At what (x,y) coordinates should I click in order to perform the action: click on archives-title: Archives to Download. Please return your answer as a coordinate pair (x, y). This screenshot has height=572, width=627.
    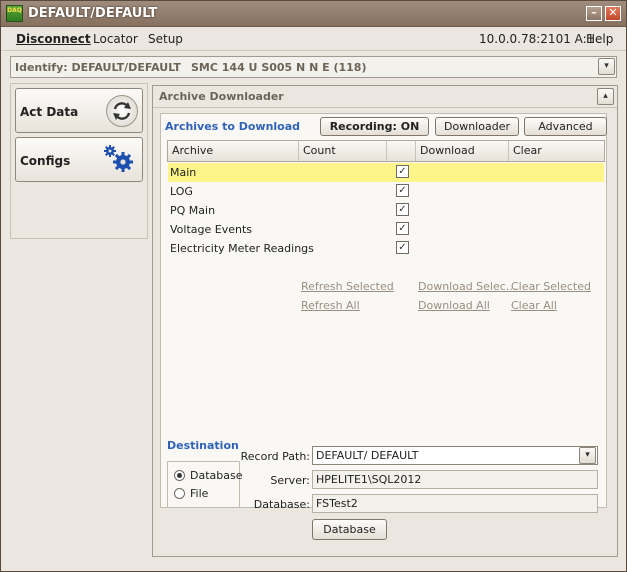
    Looking at the image, I should click on (233, 126).